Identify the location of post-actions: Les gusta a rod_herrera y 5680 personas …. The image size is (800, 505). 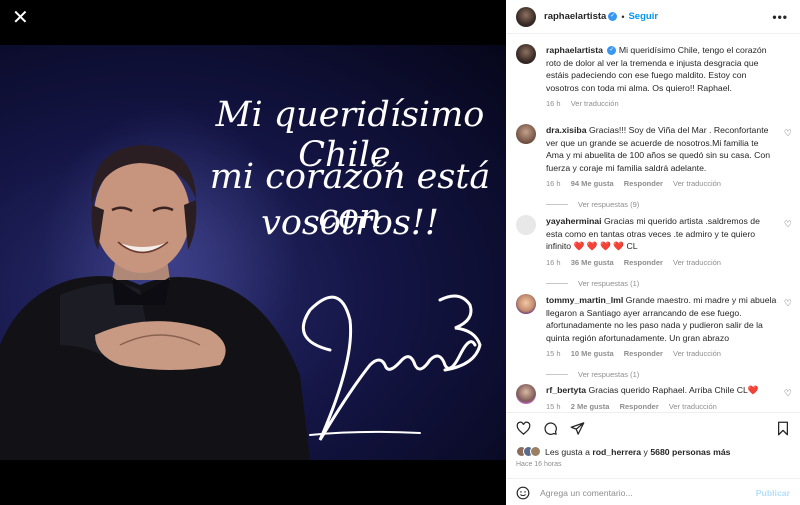
(653, 458).